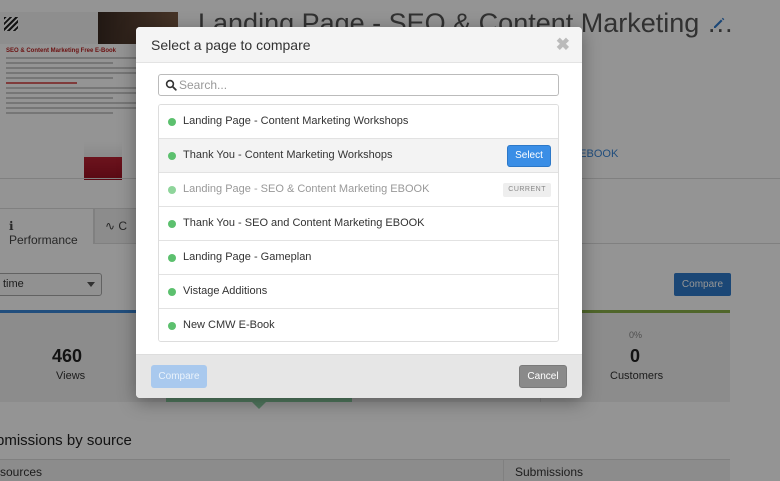 This screenshot has height=481, width=780. What do you see at coordinates (247, 257) in the screenshot?
I see `page-name: Landing Page - Gameplan` at bounding box center [247, 257].